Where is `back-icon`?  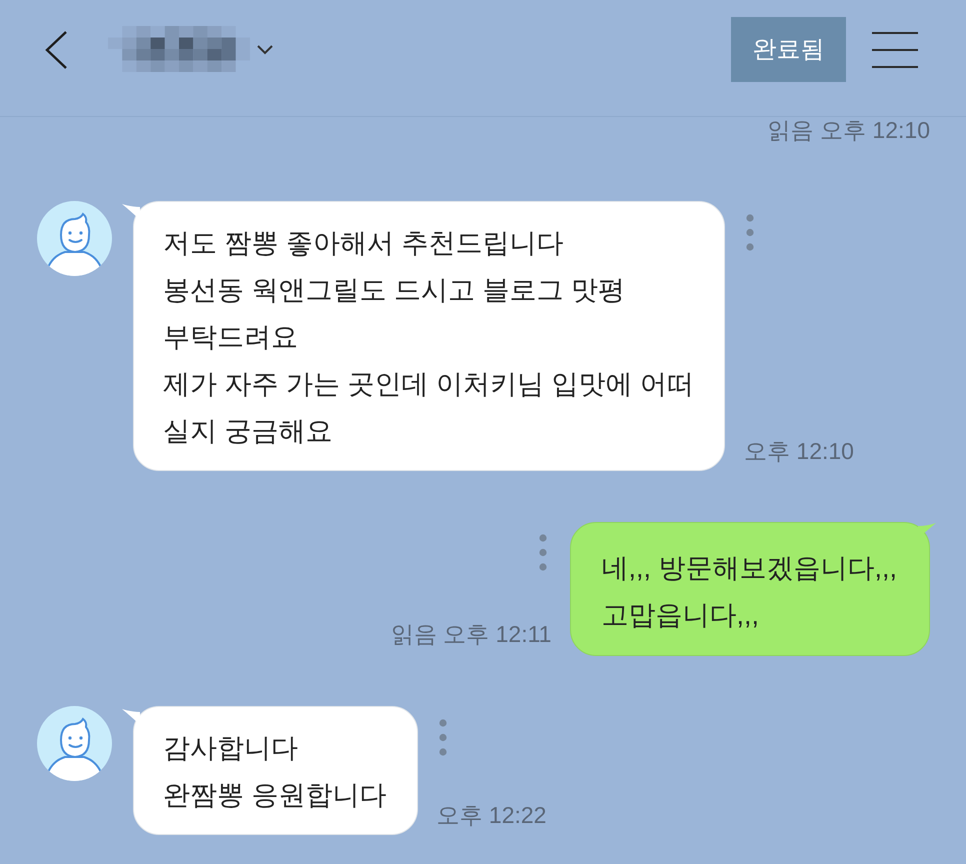
back-icon is located at coordinates (56, 49).